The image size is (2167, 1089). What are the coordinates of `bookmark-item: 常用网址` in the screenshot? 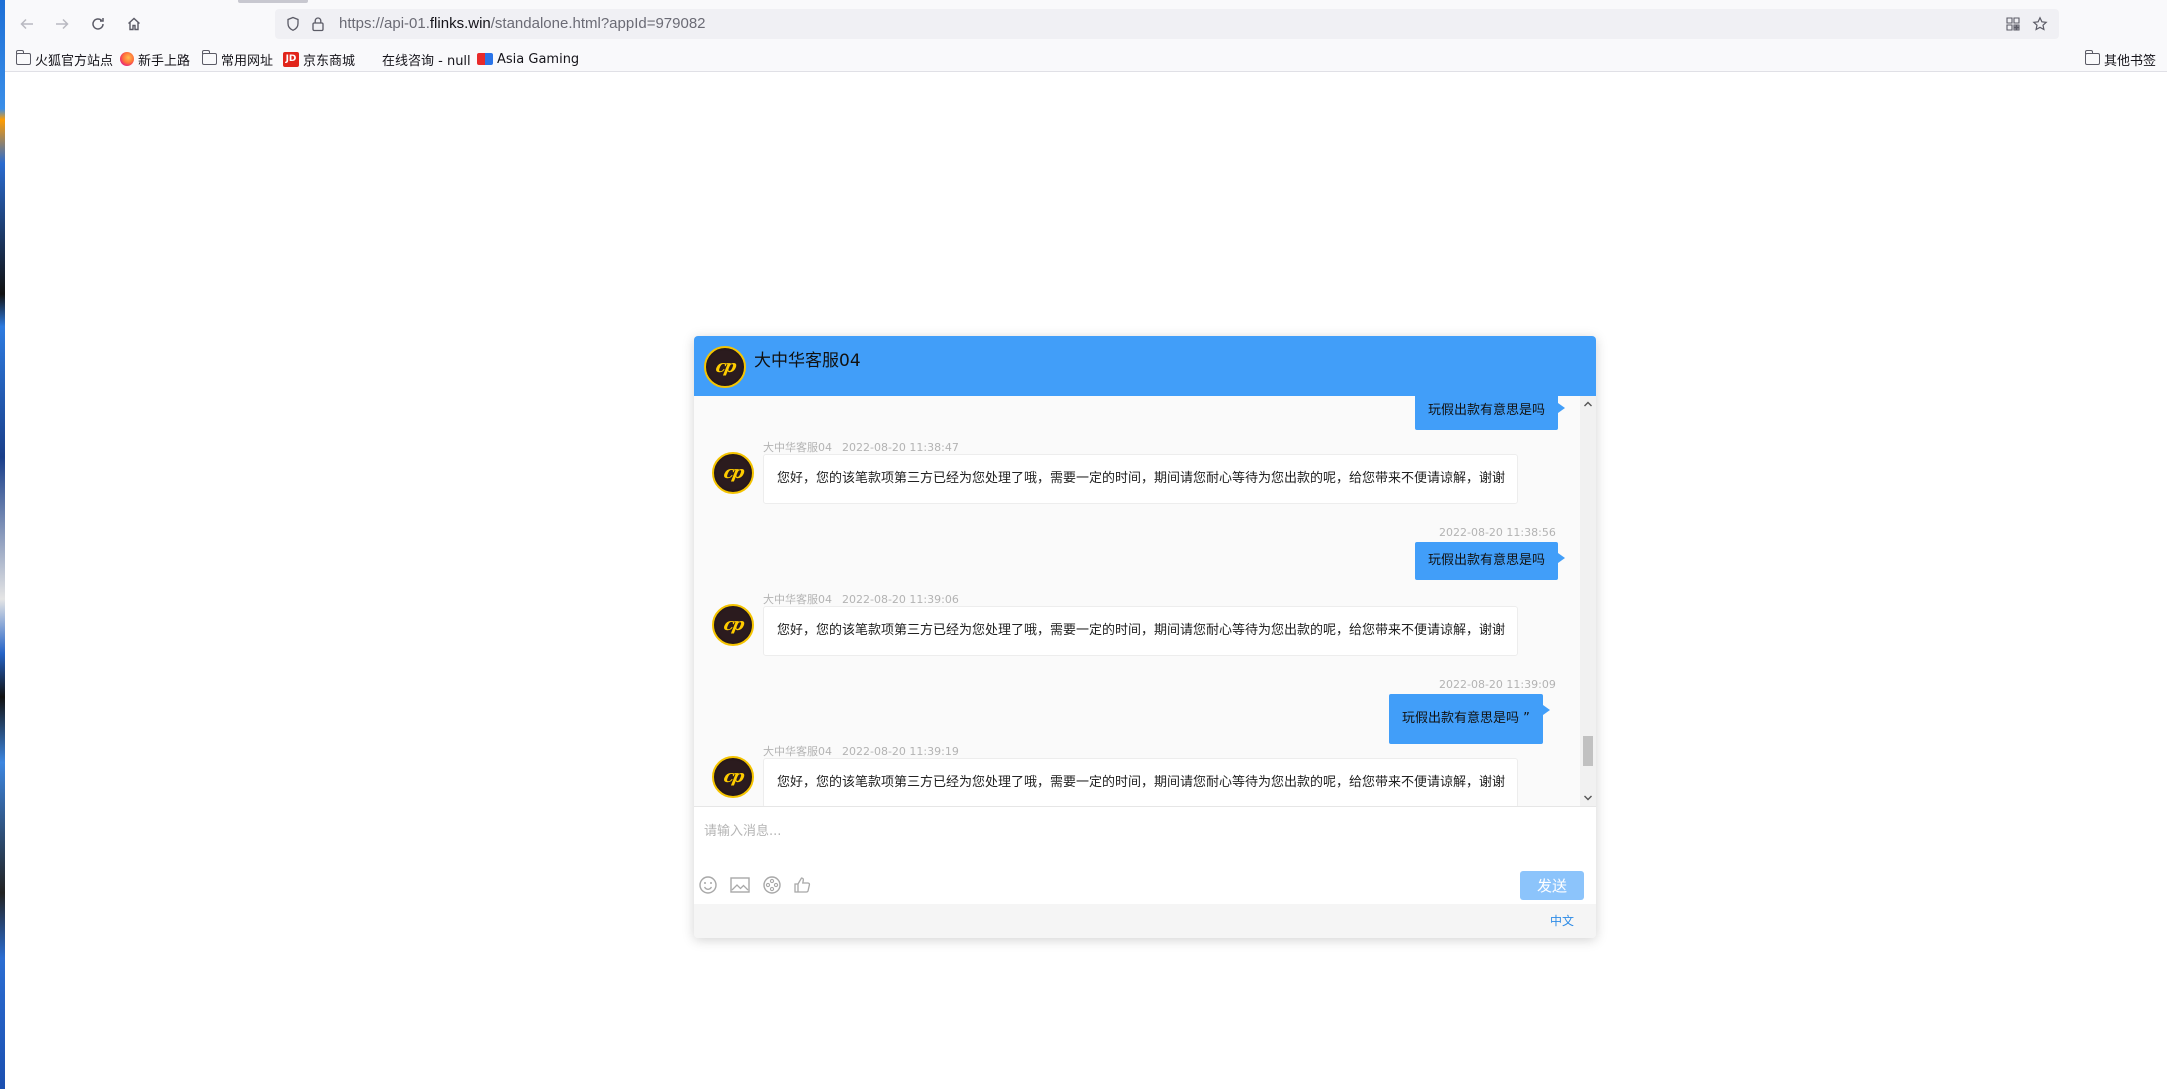 It's located at (237, 59).